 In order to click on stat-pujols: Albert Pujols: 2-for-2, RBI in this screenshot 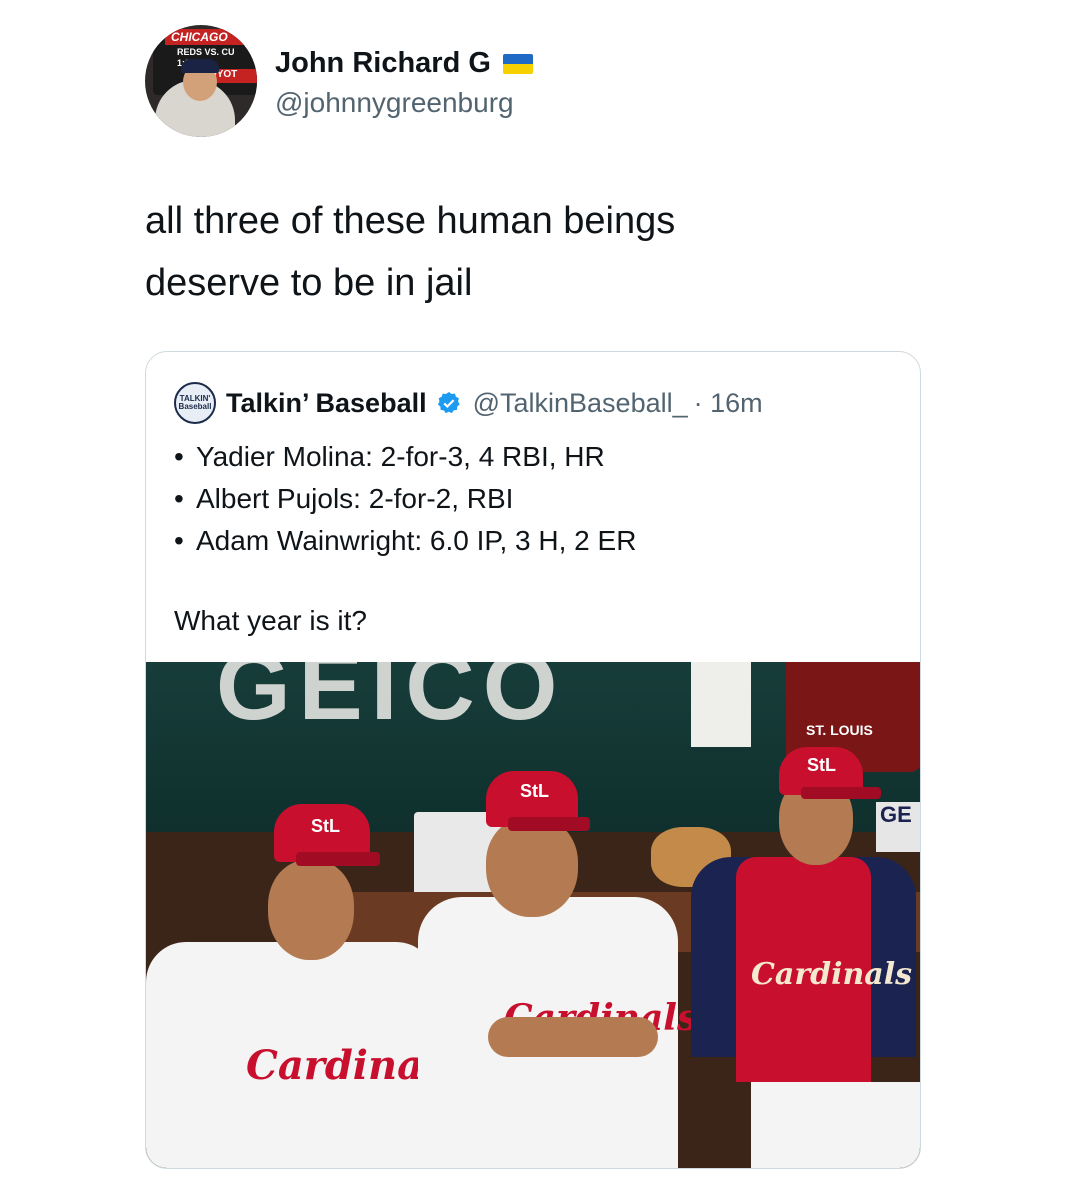, I will do `click(355, 498)`.